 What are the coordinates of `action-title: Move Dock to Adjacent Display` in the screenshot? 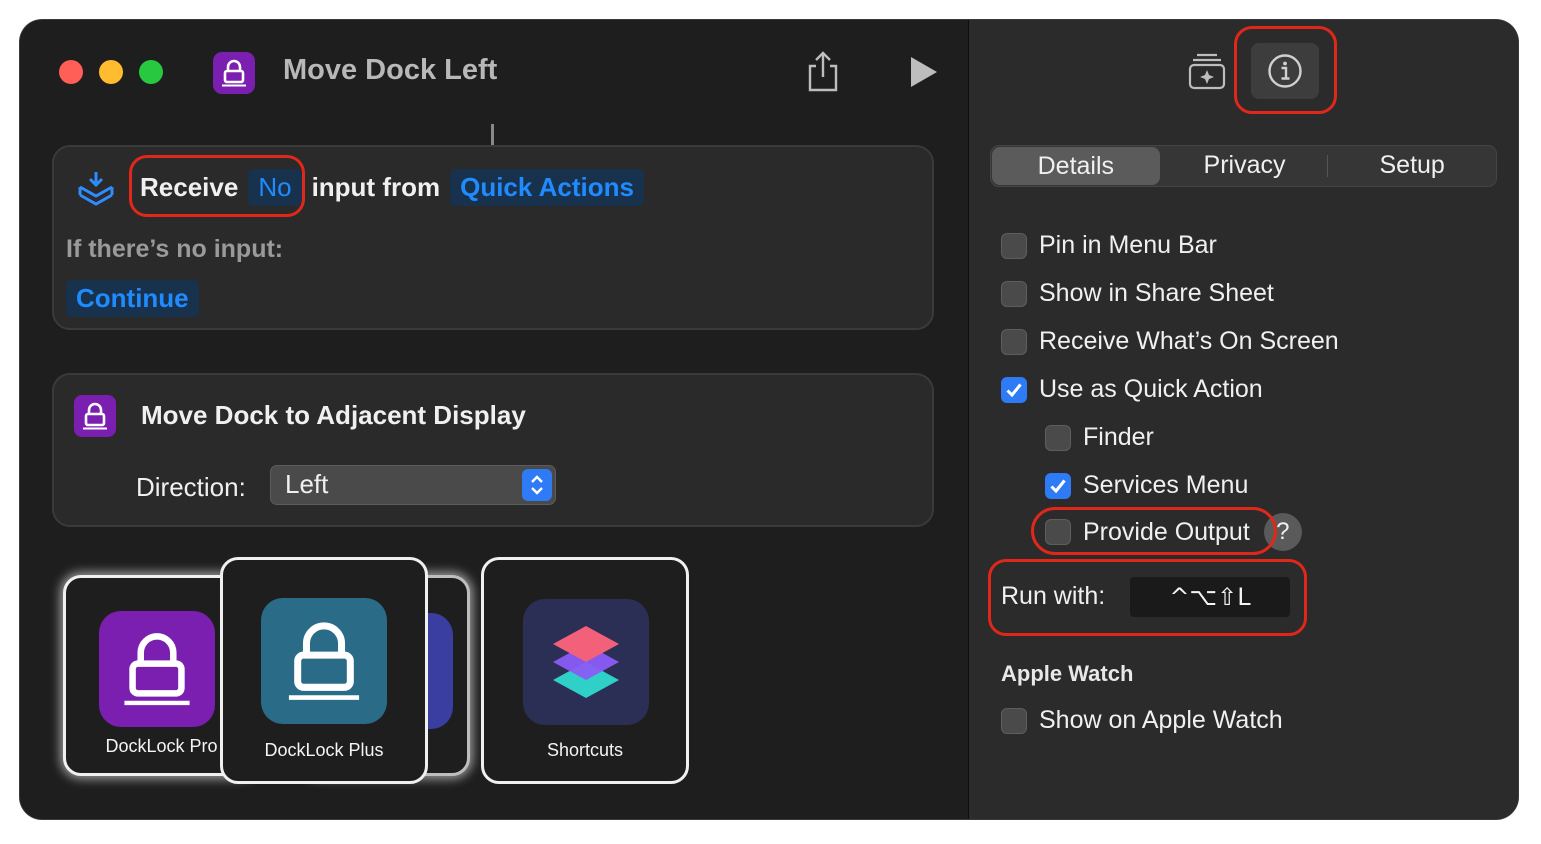 It's located at (333, 415).